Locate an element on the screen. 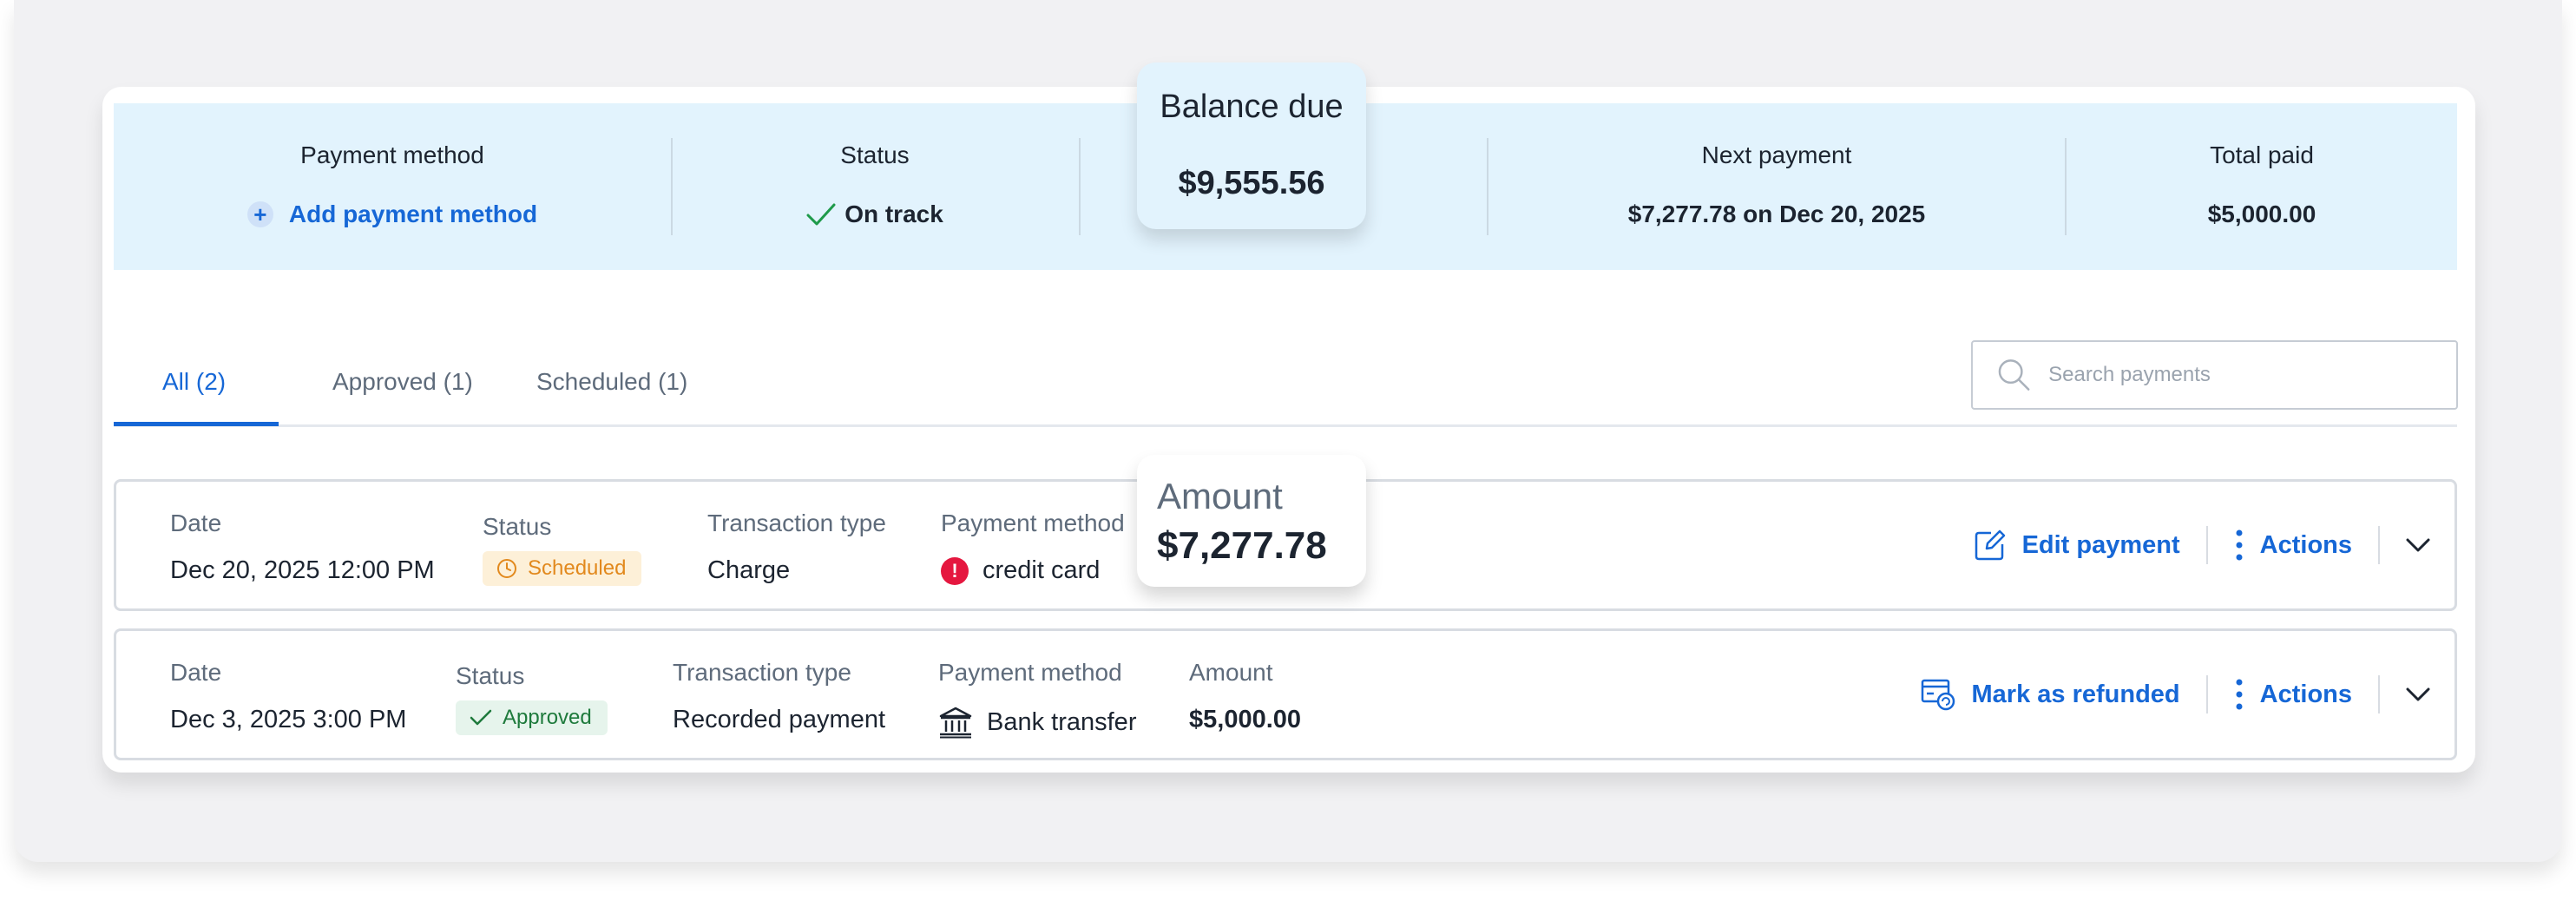  status-badge: Scheduled is located at coordinates (562, 568).